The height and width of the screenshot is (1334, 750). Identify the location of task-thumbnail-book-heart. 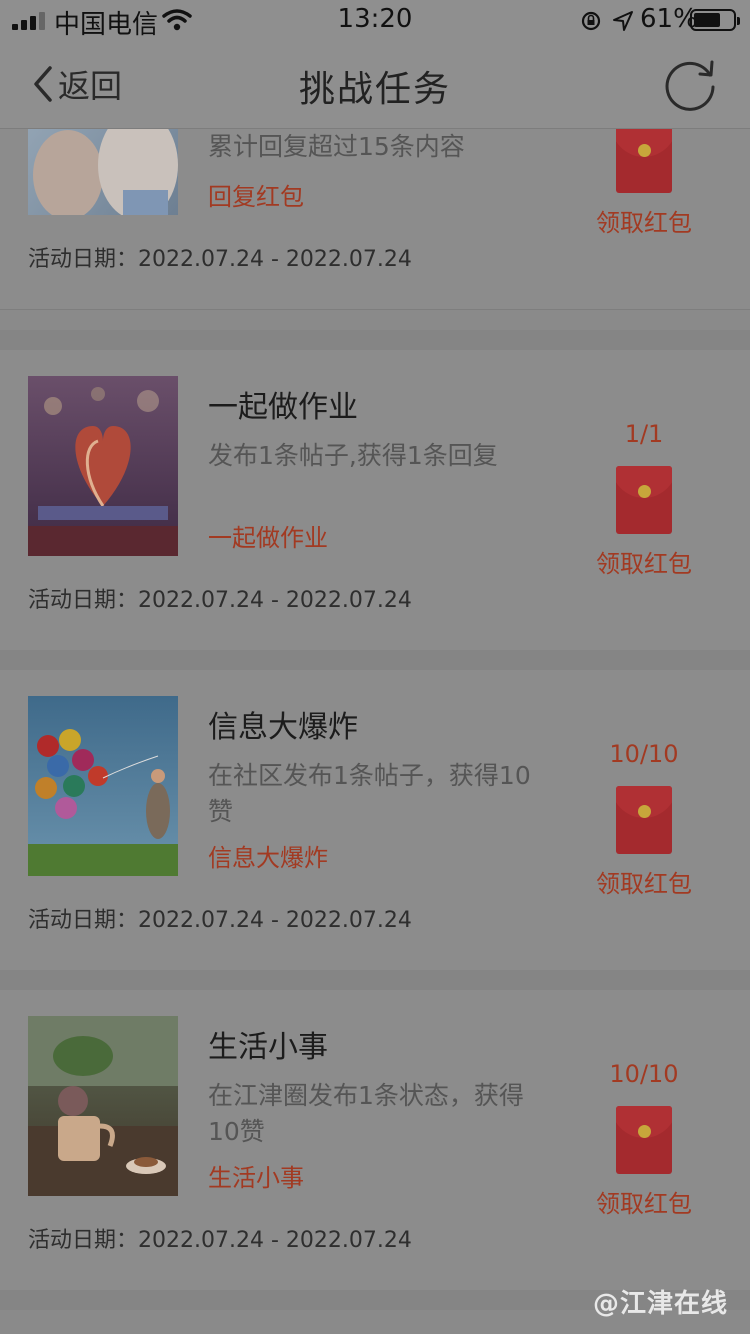
(103, 466).